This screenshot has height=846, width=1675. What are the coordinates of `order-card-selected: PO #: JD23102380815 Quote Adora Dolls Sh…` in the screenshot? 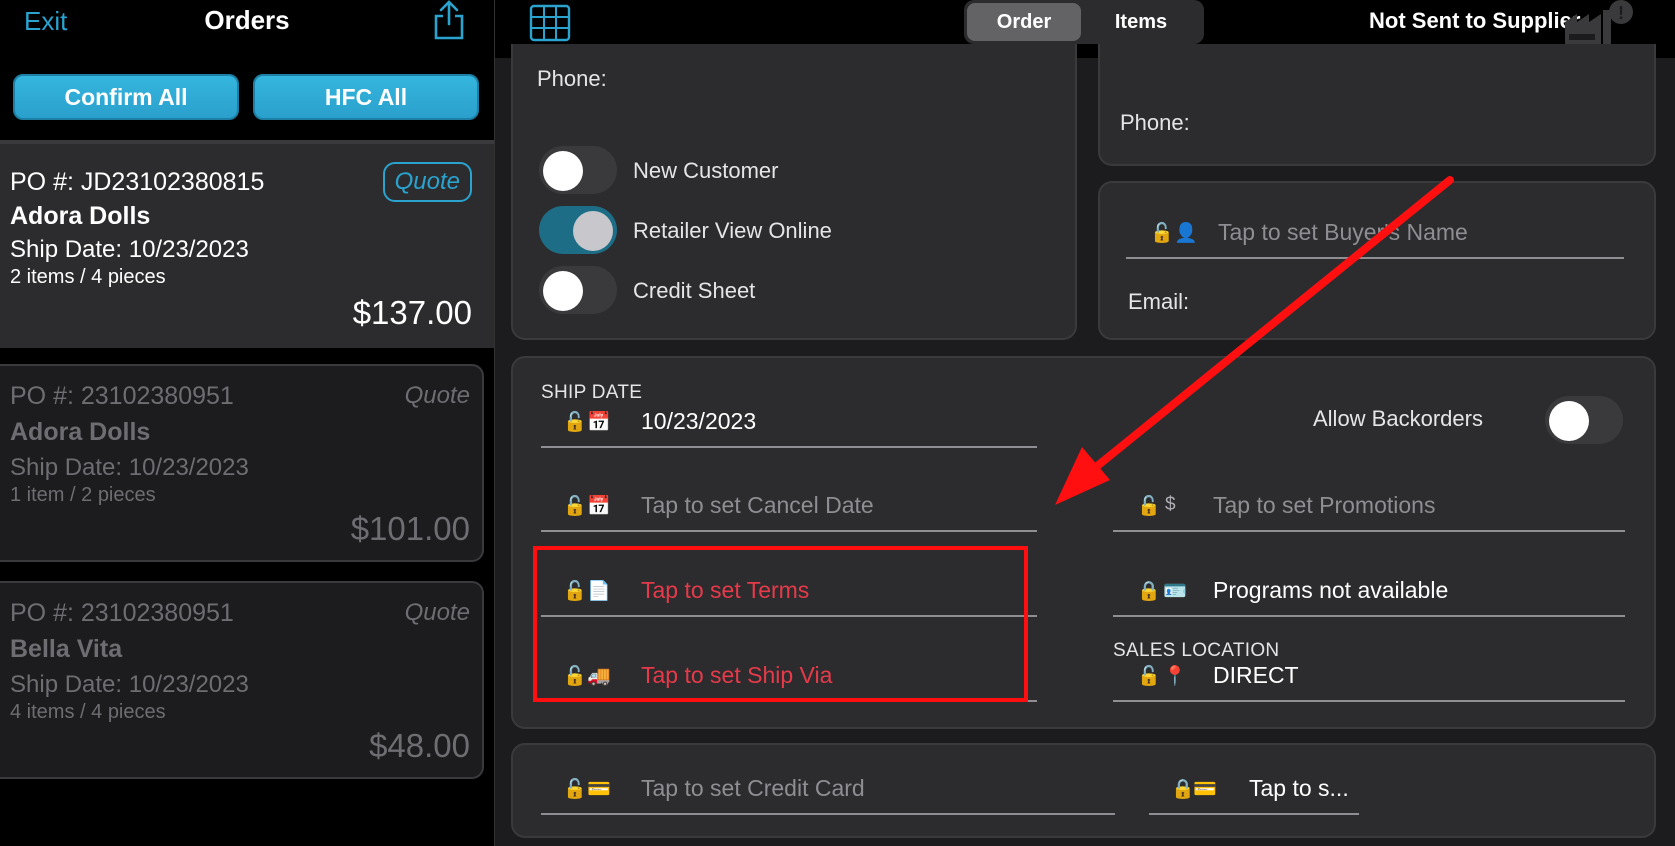 It's located at (247, 244).